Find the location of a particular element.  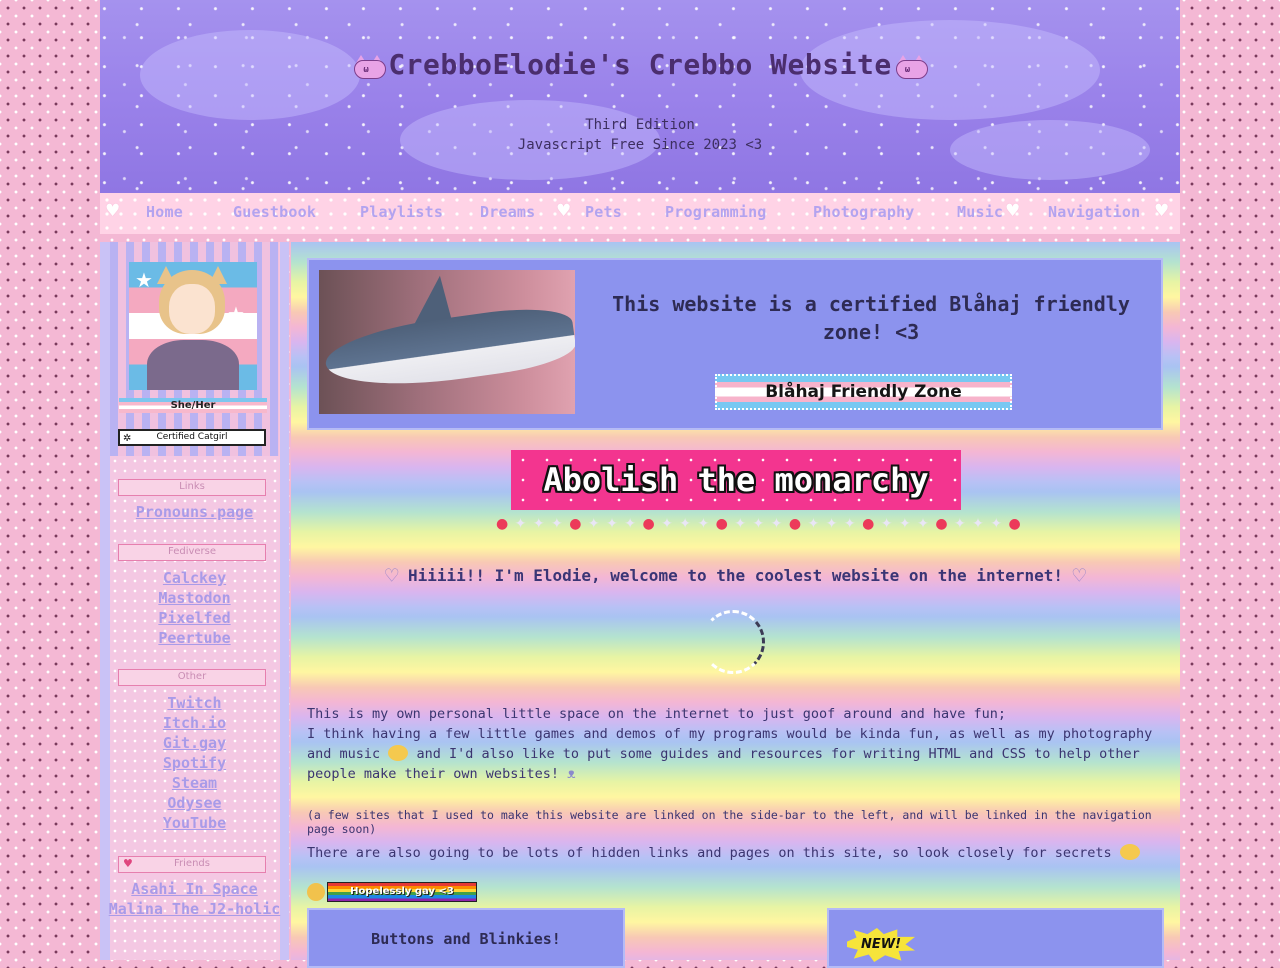

blahaj-photo is located at coordinates (447, 342).